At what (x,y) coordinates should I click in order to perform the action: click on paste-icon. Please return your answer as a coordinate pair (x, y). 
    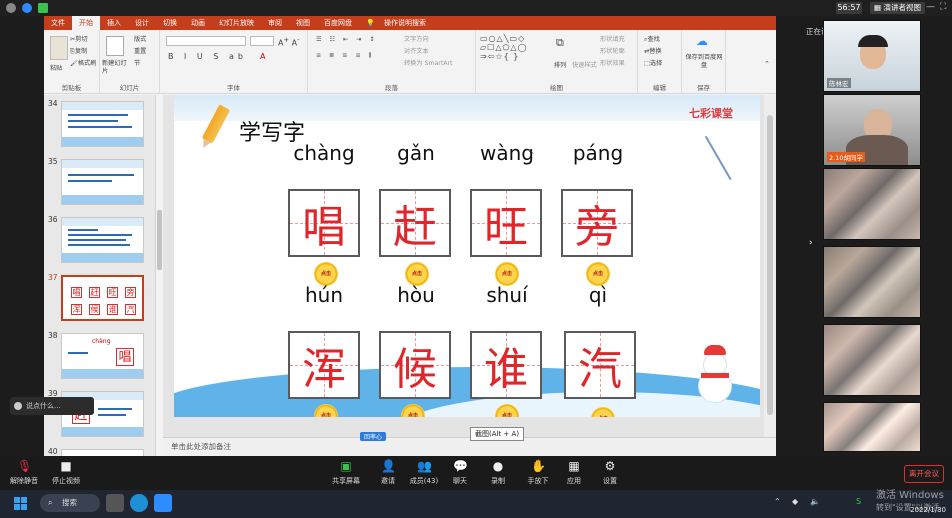
    Looking at the image, I should click on (59, 48).